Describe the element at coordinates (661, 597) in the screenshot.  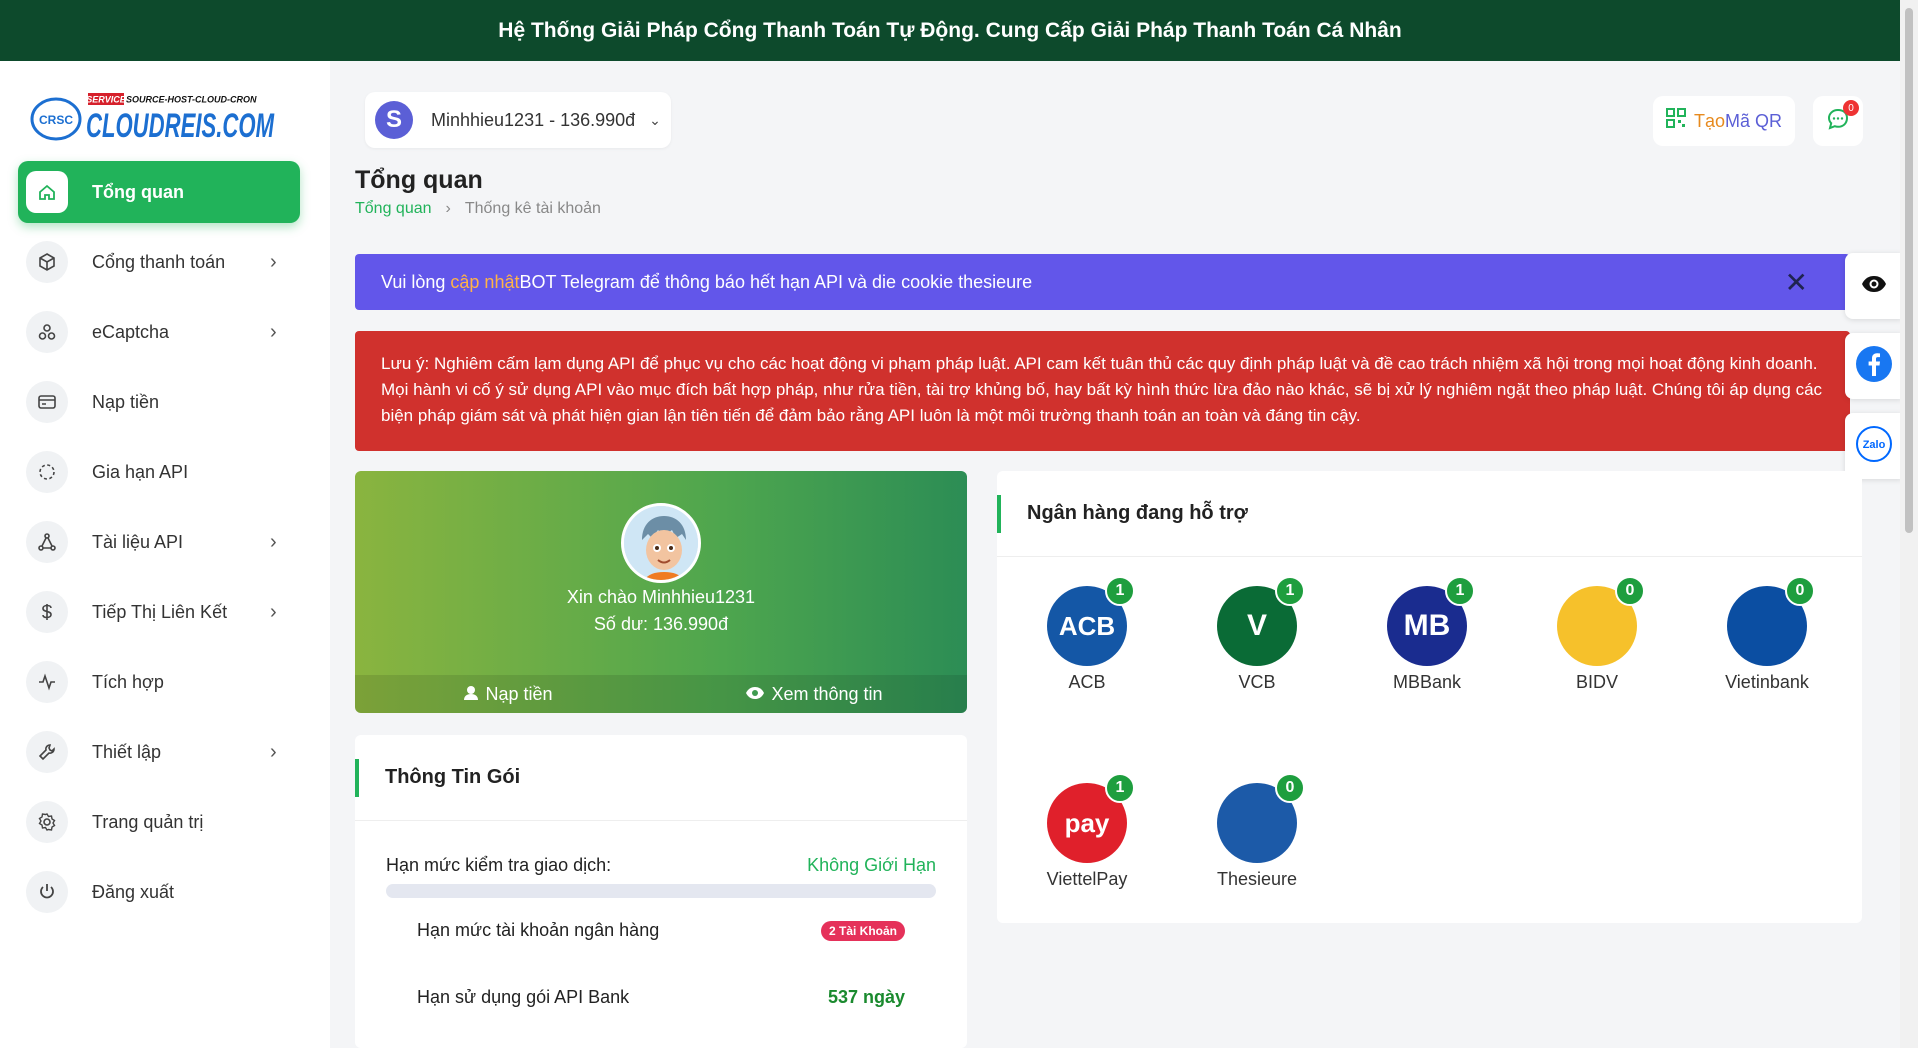
I see `greeting: Xin chào Minhhieu1231` at that location.